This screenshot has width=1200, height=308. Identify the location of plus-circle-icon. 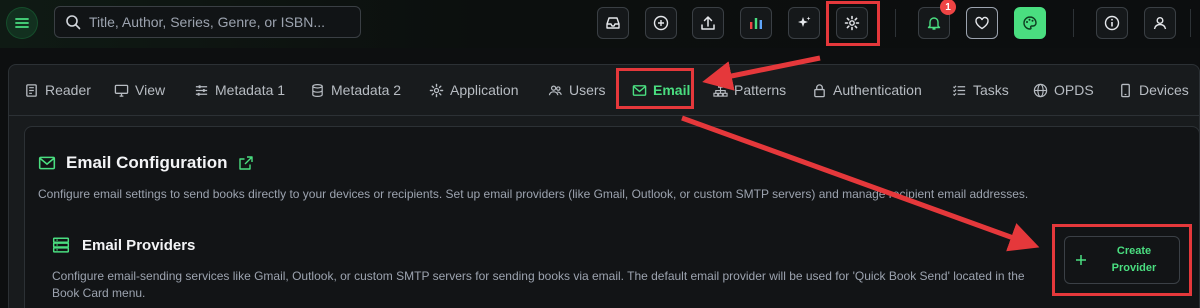
(661, 23).